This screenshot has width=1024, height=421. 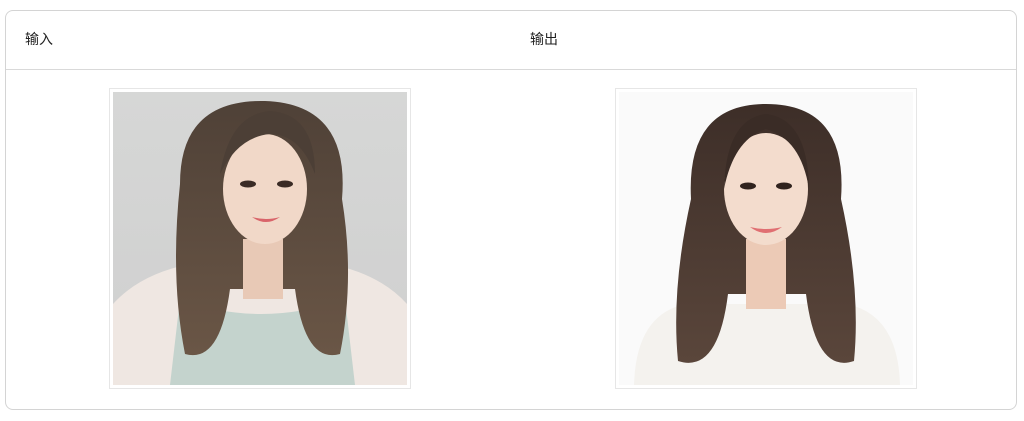 I want to click on header-output: 输出, so click(x=544, y=40).